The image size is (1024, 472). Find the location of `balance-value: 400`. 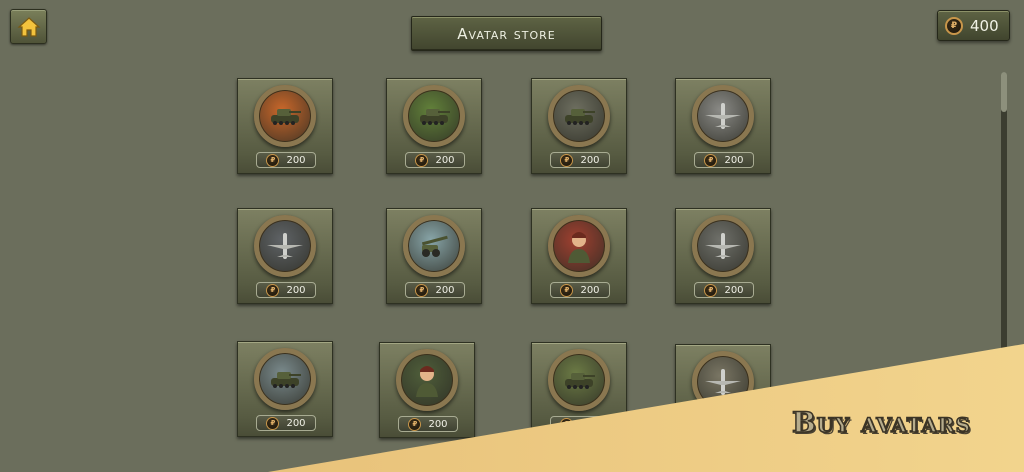

balance-value: 400 is located at coordinates (984, 25).